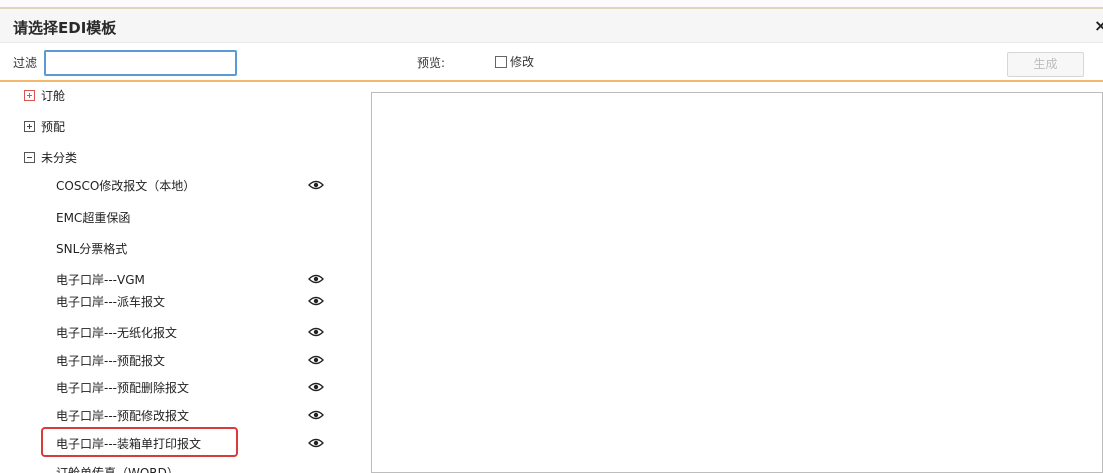  I want to click on modify-label: 修改, so click(522, 62).